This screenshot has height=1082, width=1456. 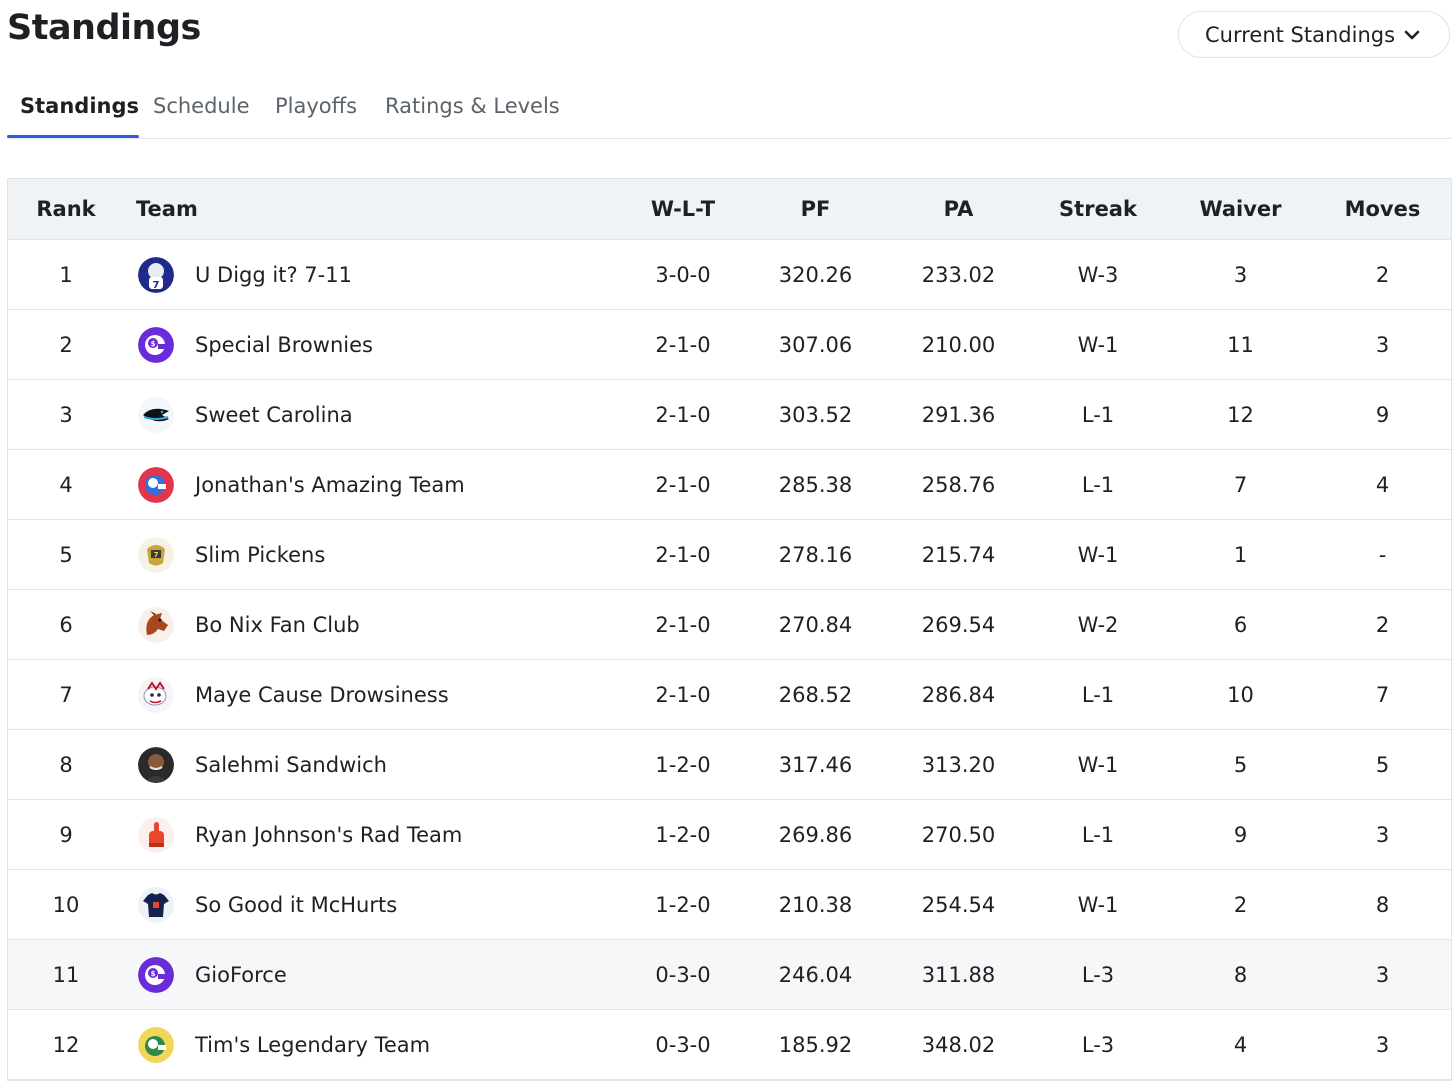 What do you see at coordinates (273, 275) in the screenshot?
I see `team-name-link: U Digg it? 7-11` at bounding box center [273, 275].